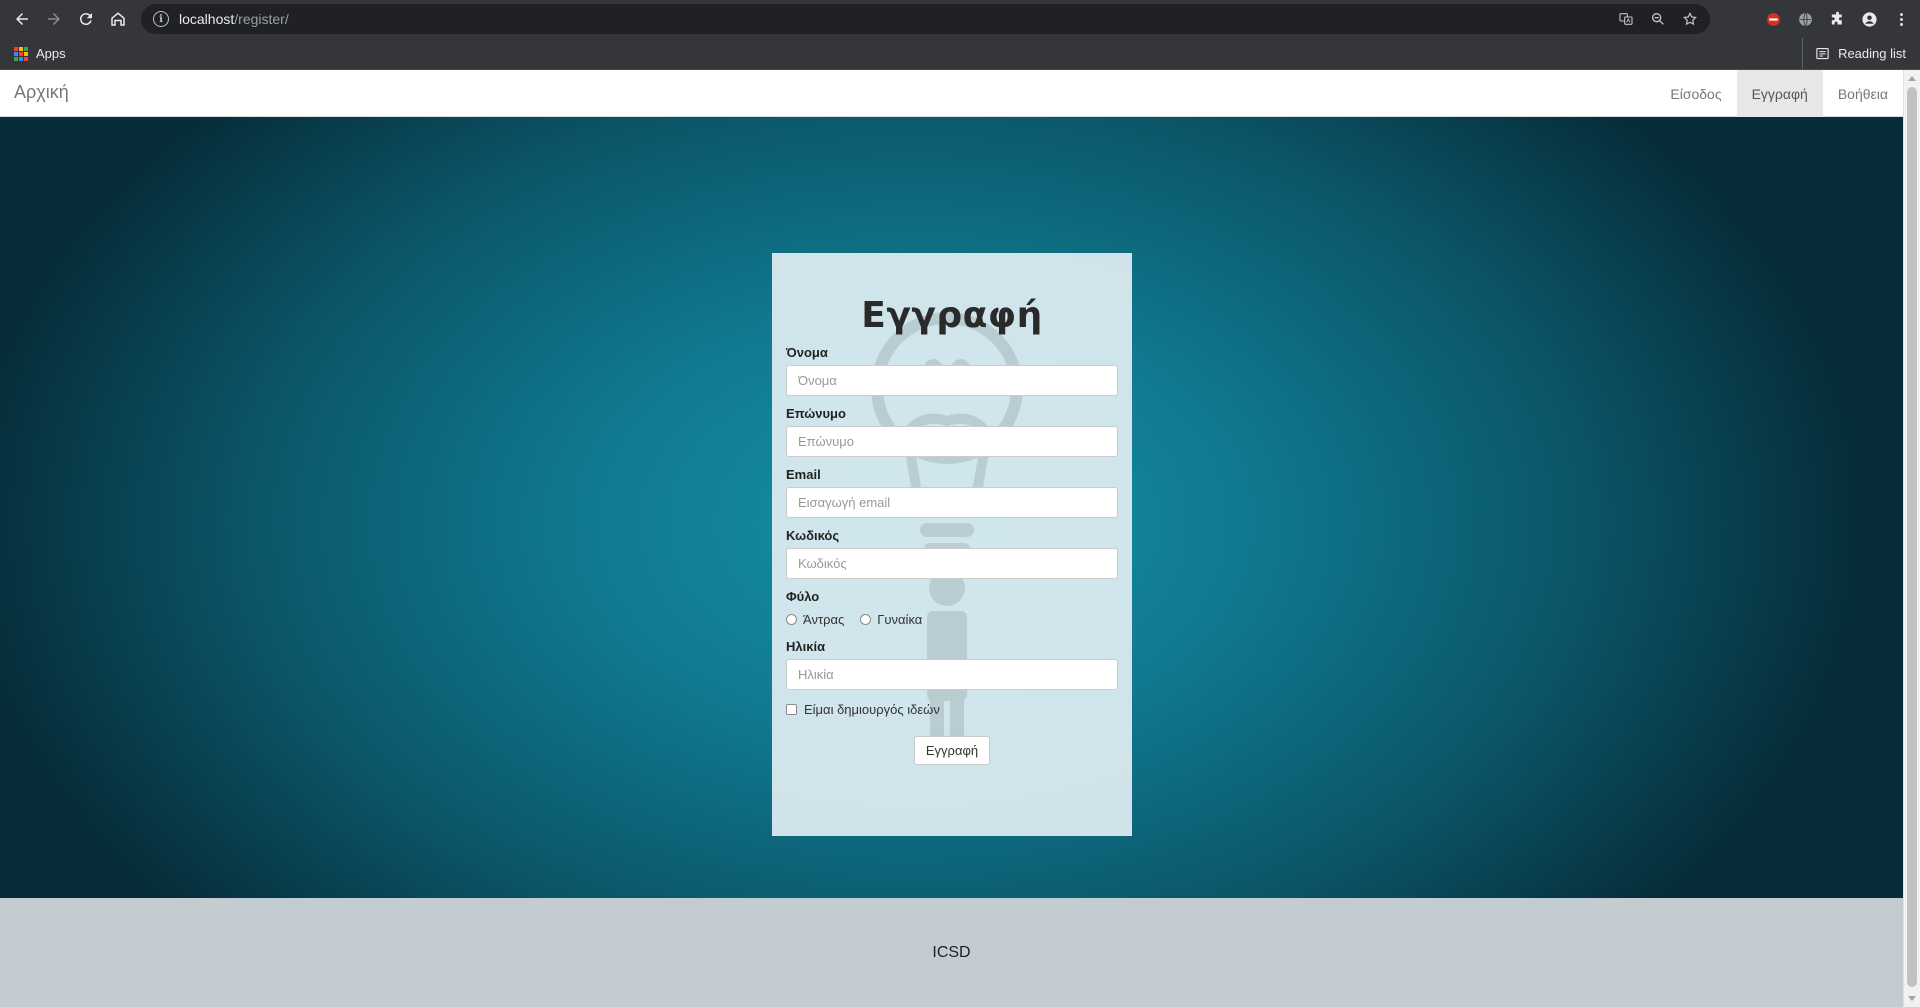  What do you see at coordinates (1658, 19) in the screenshot?
I see `zoom-icon` at bounding box center [1658, 19].